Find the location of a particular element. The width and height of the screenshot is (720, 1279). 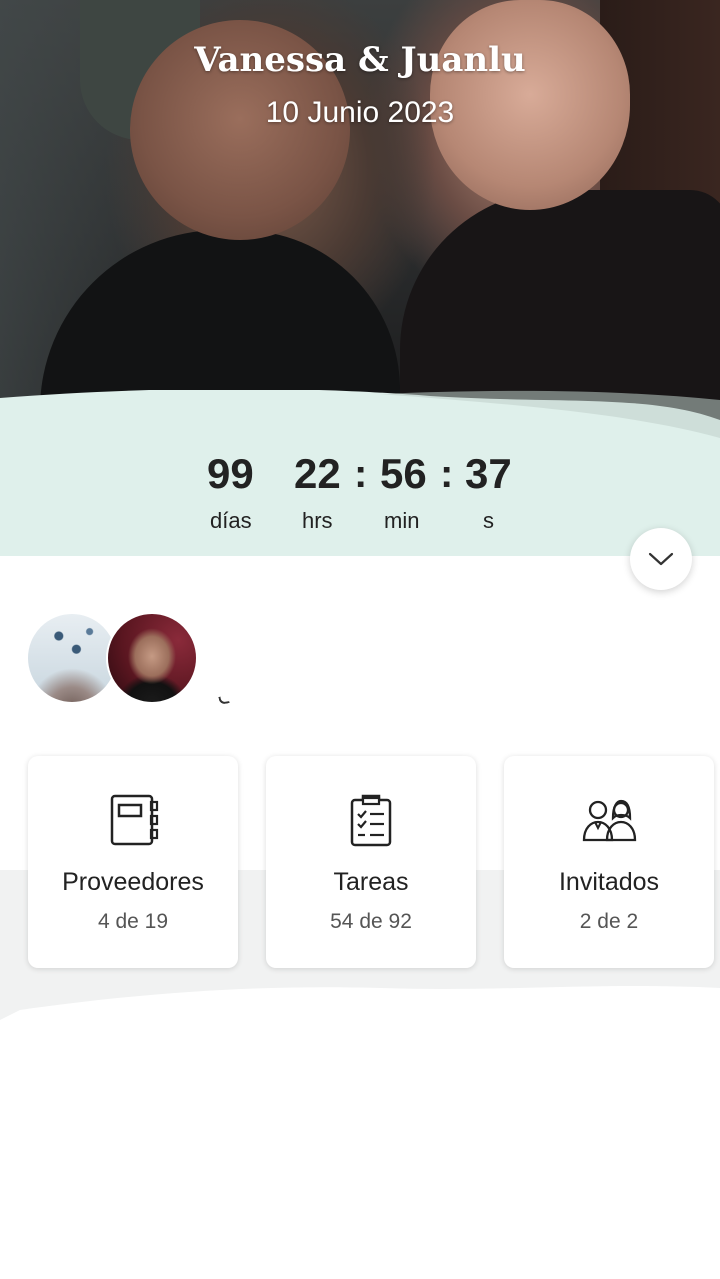

card-proveedores: Proveedores 4 de 19 is located at coordinates (133, 862).